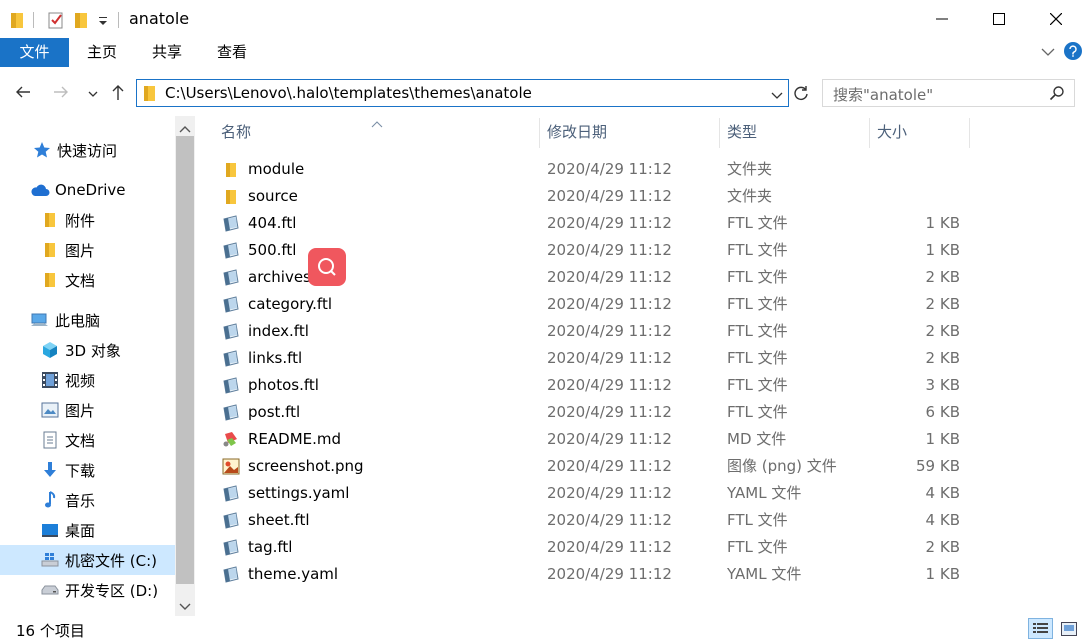  What do you see at coordinates (742, 132) in the screenshot?
I see `column-header-type: 类型` at bounding box center [742, 132].